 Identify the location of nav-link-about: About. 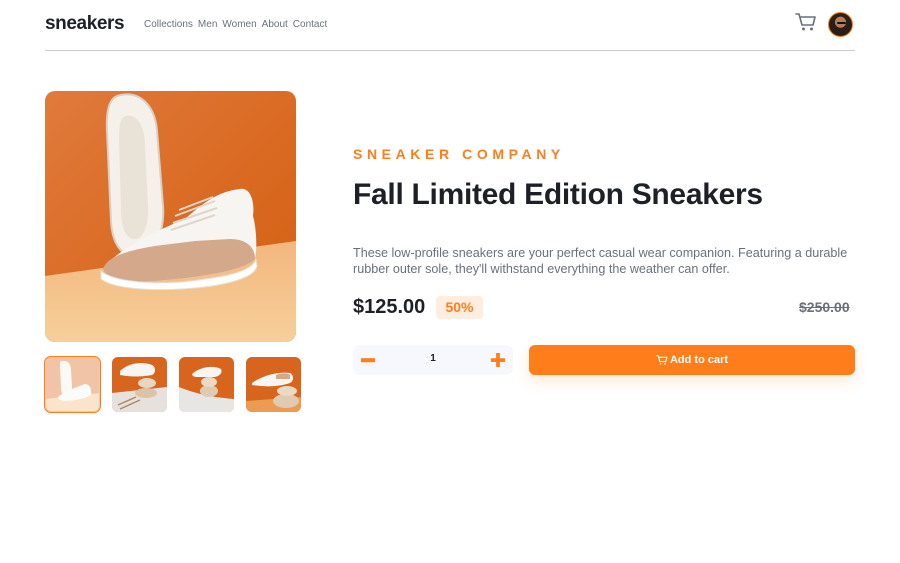
(275, 24).